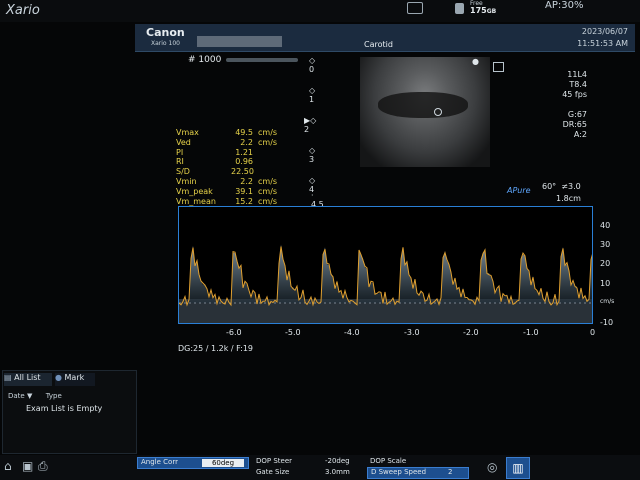 This screenshot has width=640, height=480. Describe the element at coordinates (244, 132) in the screenshot. I see `measurement-value: 49.5` at that location.